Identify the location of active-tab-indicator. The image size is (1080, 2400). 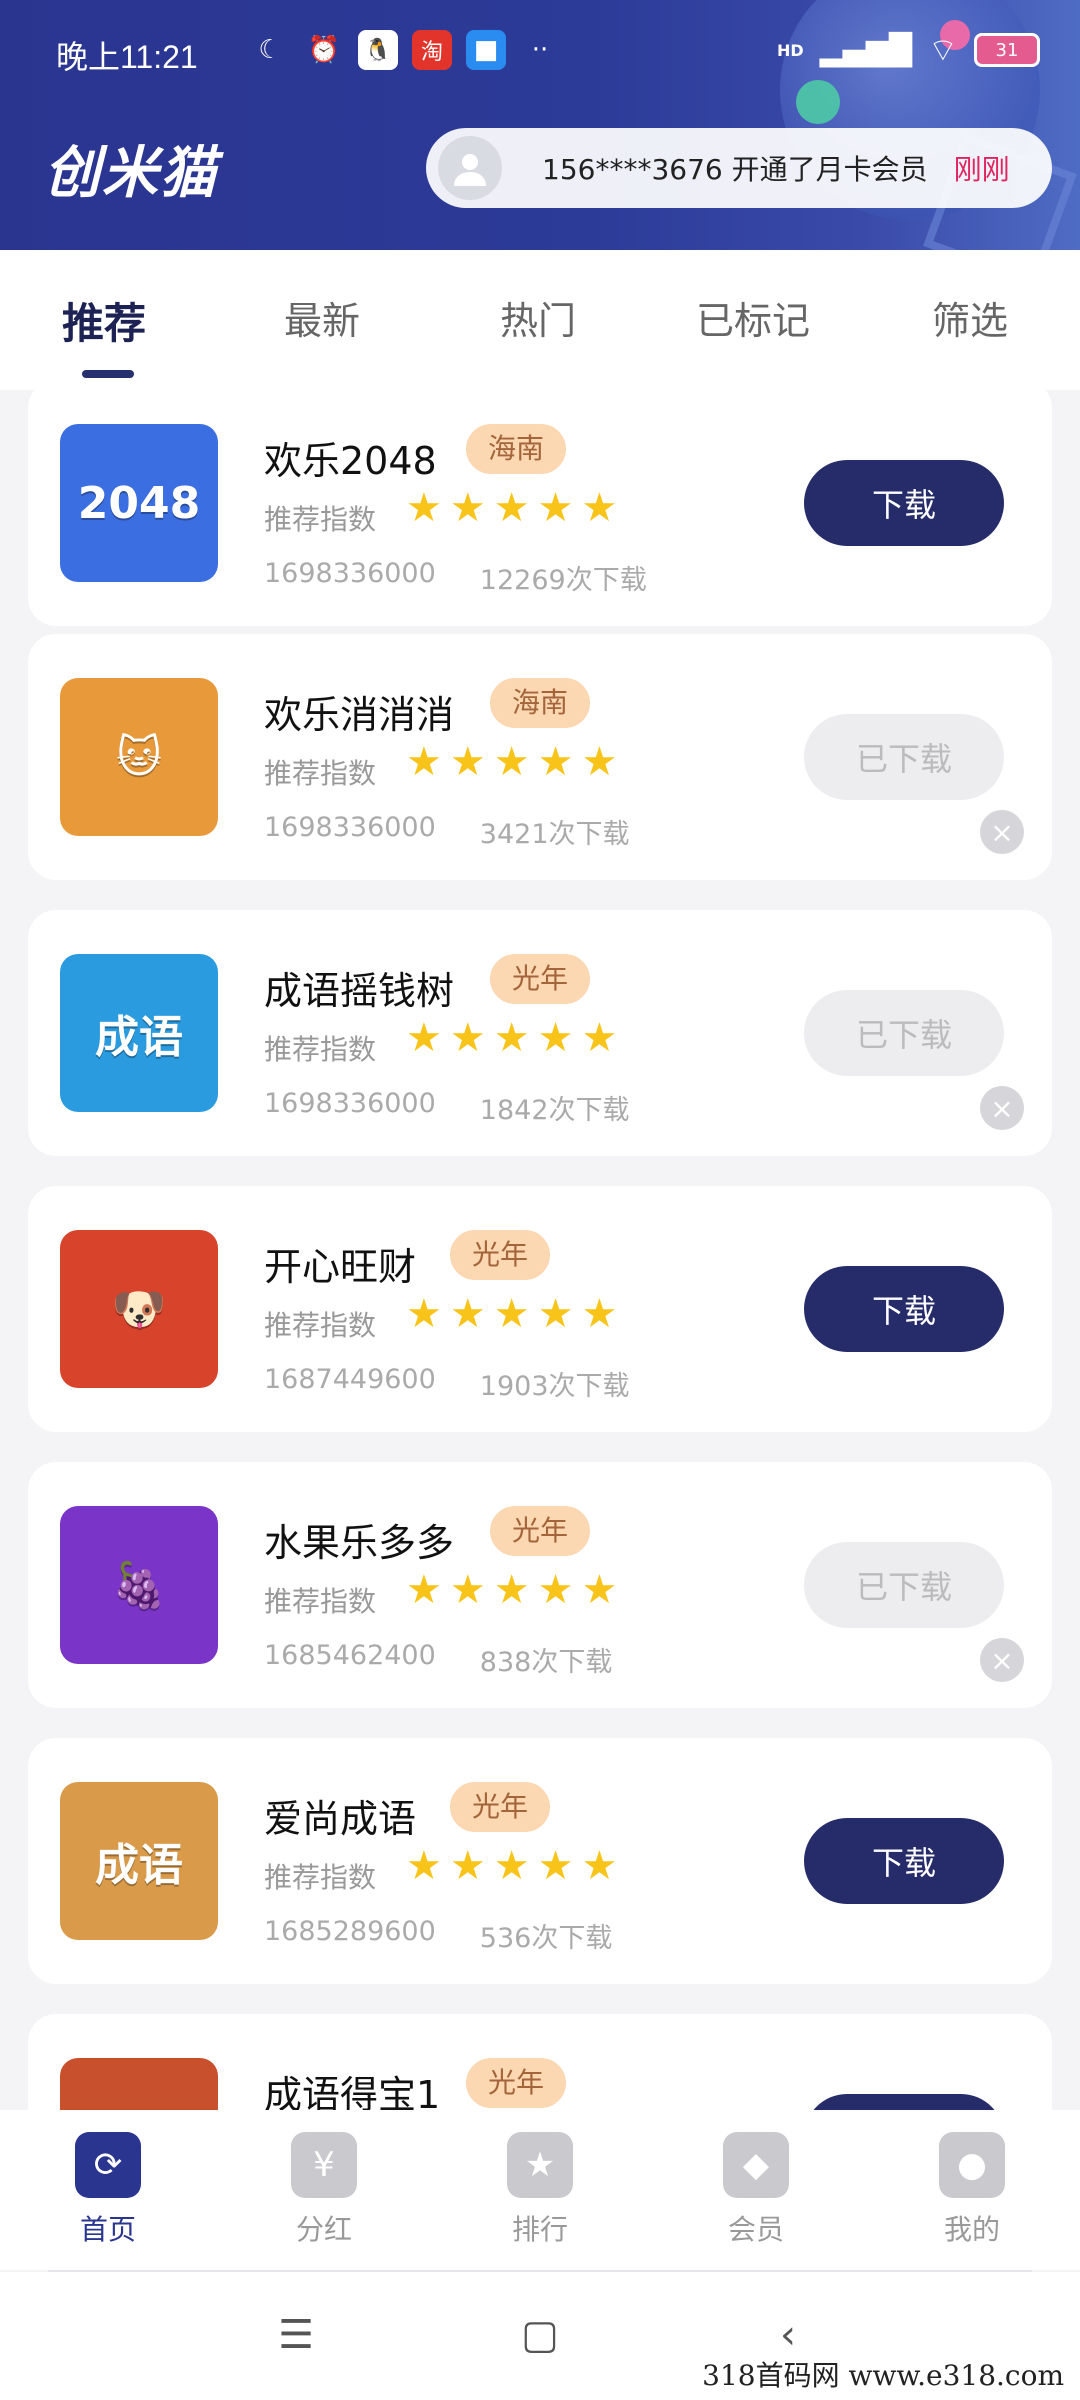
(108, 374).